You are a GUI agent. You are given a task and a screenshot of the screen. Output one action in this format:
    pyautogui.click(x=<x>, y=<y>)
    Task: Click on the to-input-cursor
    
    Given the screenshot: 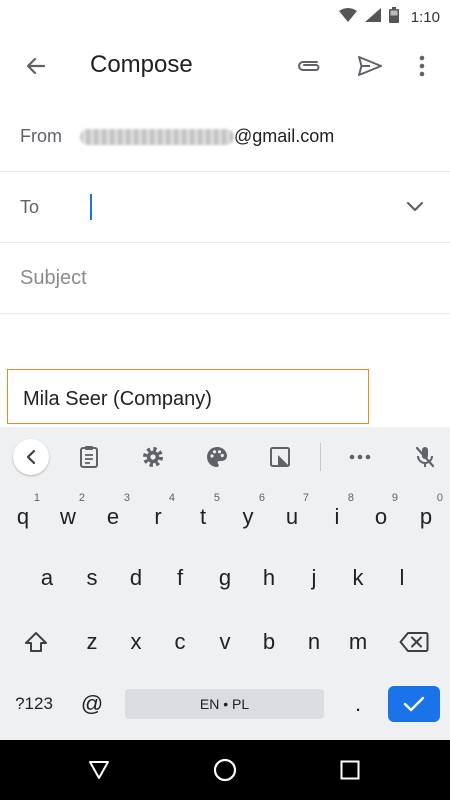 What is the action you would take?
    pyautogui.click(x=91, y=207)
    